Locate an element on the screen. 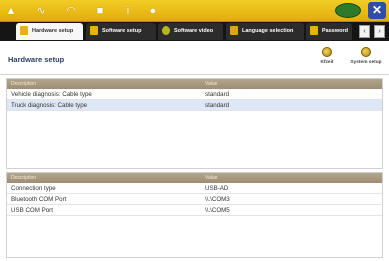 The height and width of the screenshot is (261, 389). row-description: Truck diagnosis: Cable type is located at coordinates (49, 105).